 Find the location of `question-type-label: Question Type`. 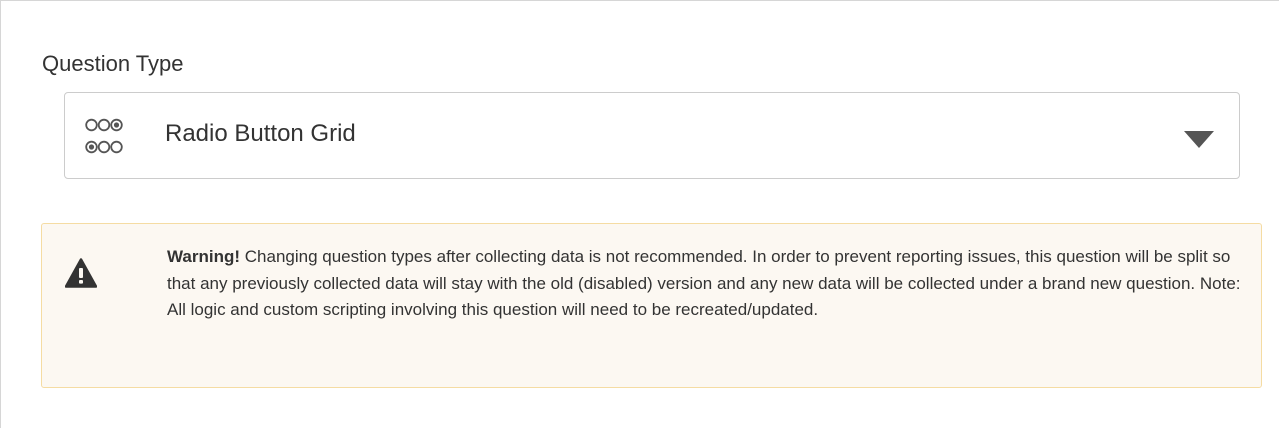

question-type-label: Question Type is located at coordinates (113, 63).